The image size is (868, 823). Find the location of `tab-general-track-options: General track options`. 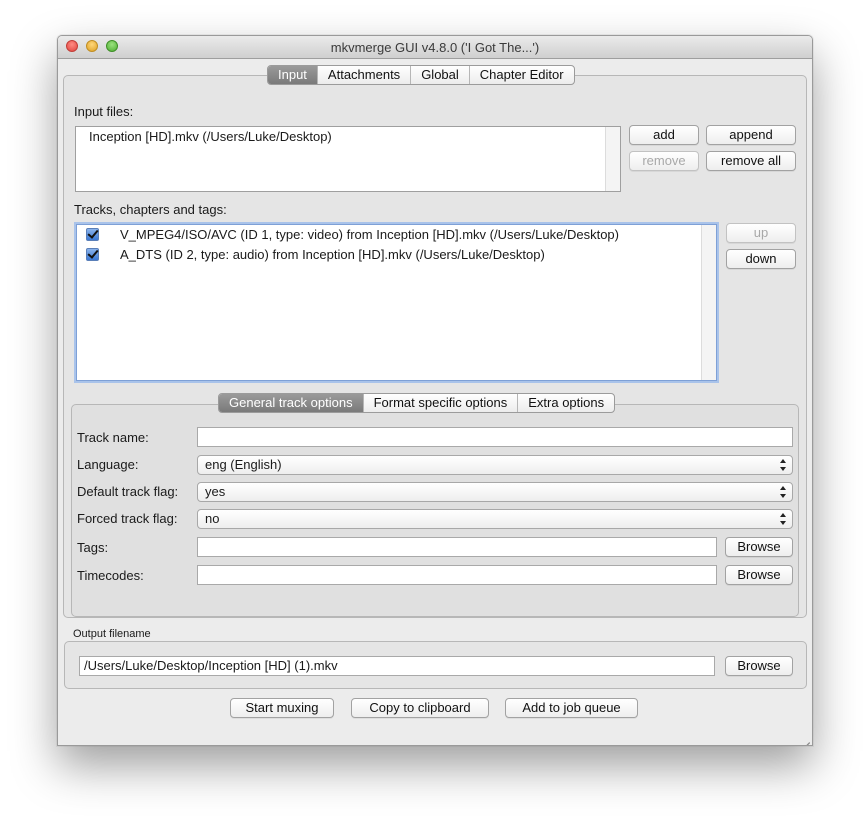

tab-general-track-options: General track options is located at coordinates (291, 403).